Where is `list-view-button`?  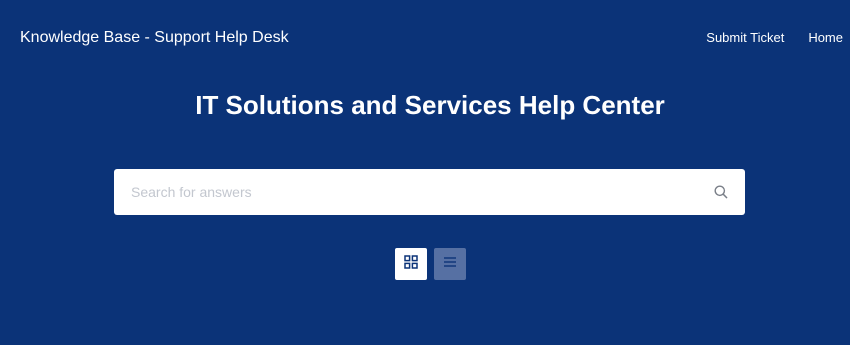 list-view-button is located at coordinates (450, 264).